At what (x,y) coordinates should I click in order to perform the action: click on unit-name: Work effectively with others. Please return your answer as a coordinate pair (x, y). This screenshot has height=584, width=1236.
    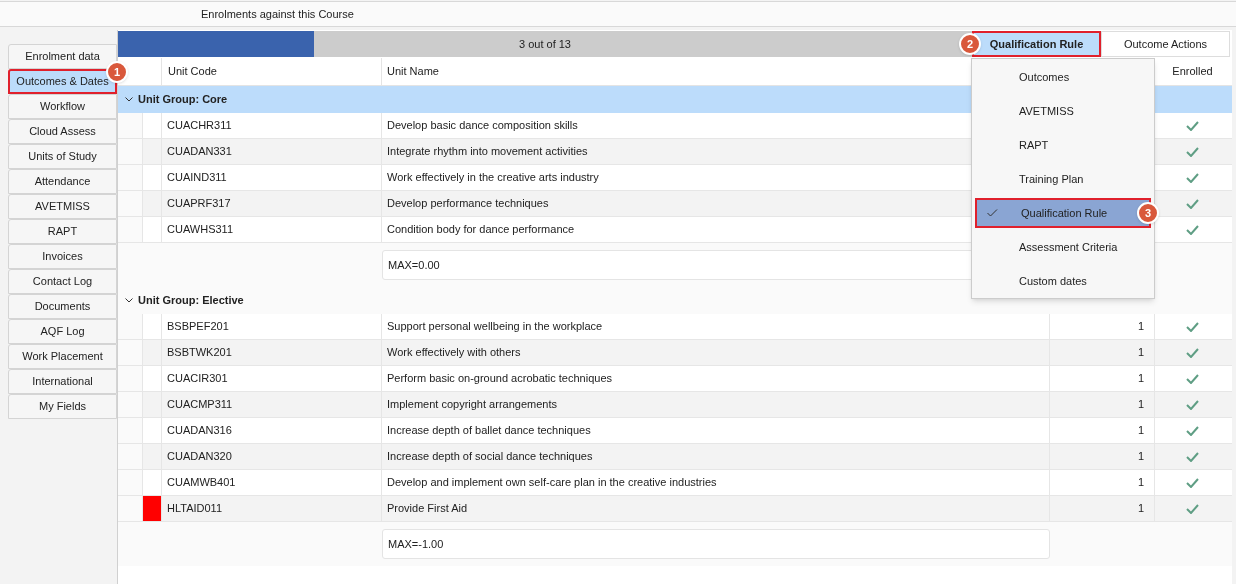
    Looking at the image, I should click on (454, 353).